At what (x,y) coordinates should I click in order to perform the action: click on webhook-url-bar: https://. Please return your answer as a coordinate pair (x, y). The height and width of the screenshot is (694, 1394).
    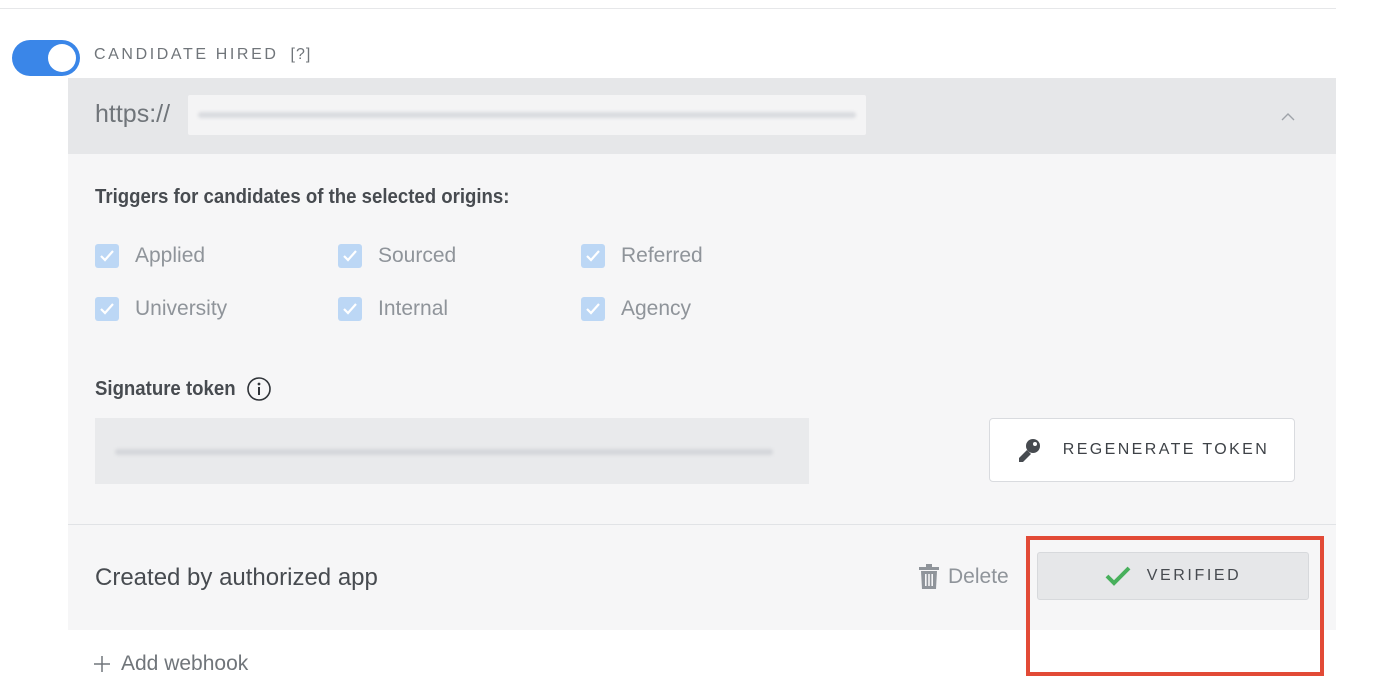
    Looking at the image, I should click on (702, 116).